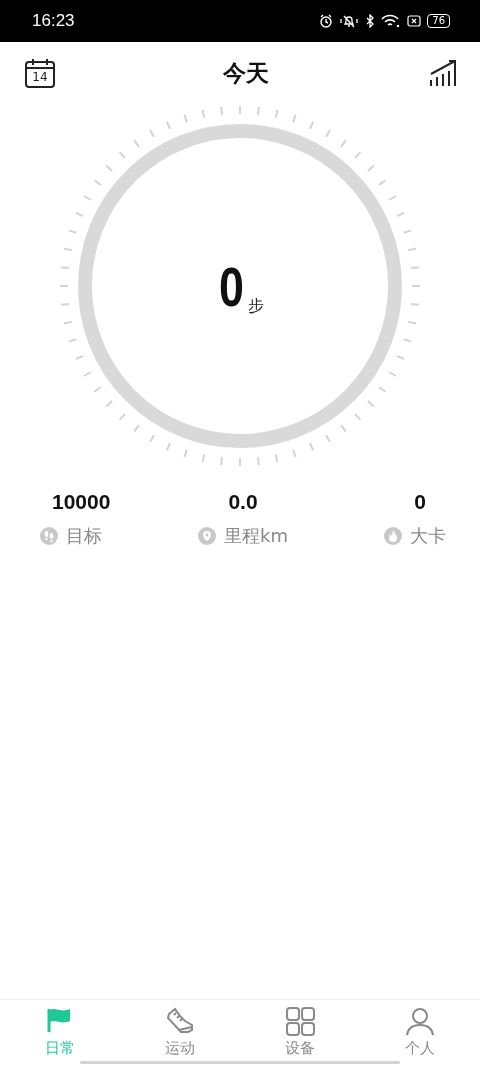 The height and width of the screenshot is (1066, 480). Describe the element at coordinates (256, 536) in the screenshot. I see `stat-label: 里程km` at that location.